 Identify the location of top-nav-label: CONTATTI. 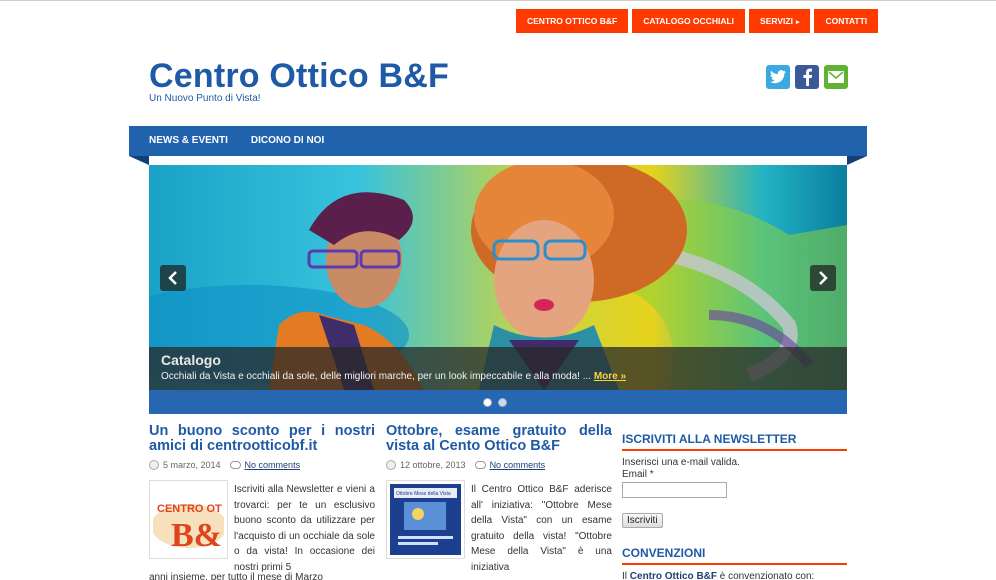
(846, 21).